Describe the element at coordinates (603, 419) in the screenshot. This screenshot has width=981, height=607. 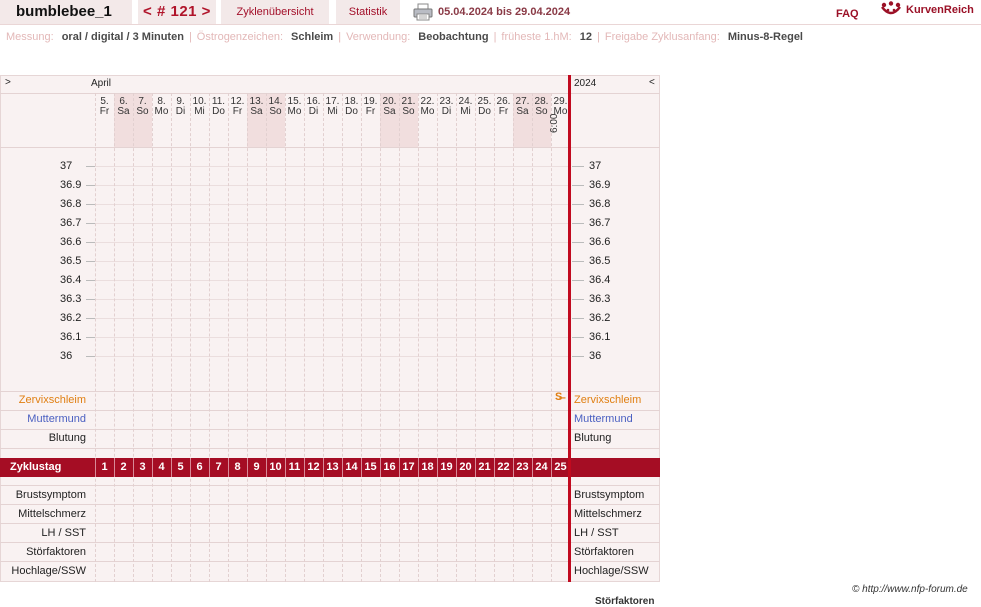
I see `row-label-right-muttermund: Muttermund` at that location.